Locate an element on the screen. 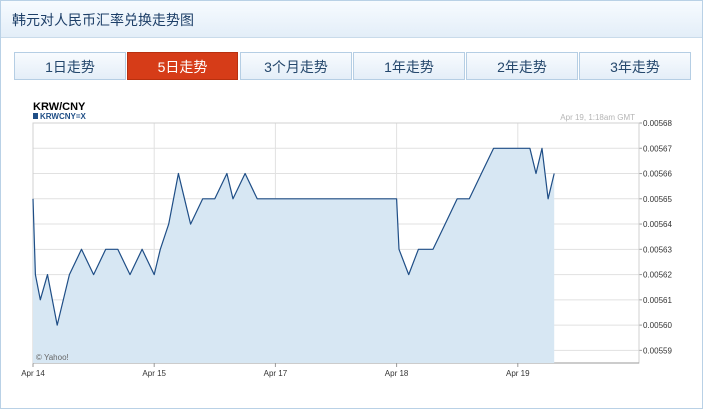 Image resolution: width=703 pixels, height=409 pixels. tab-3-month: 3个月走势 is located at coordinates (296, 66).